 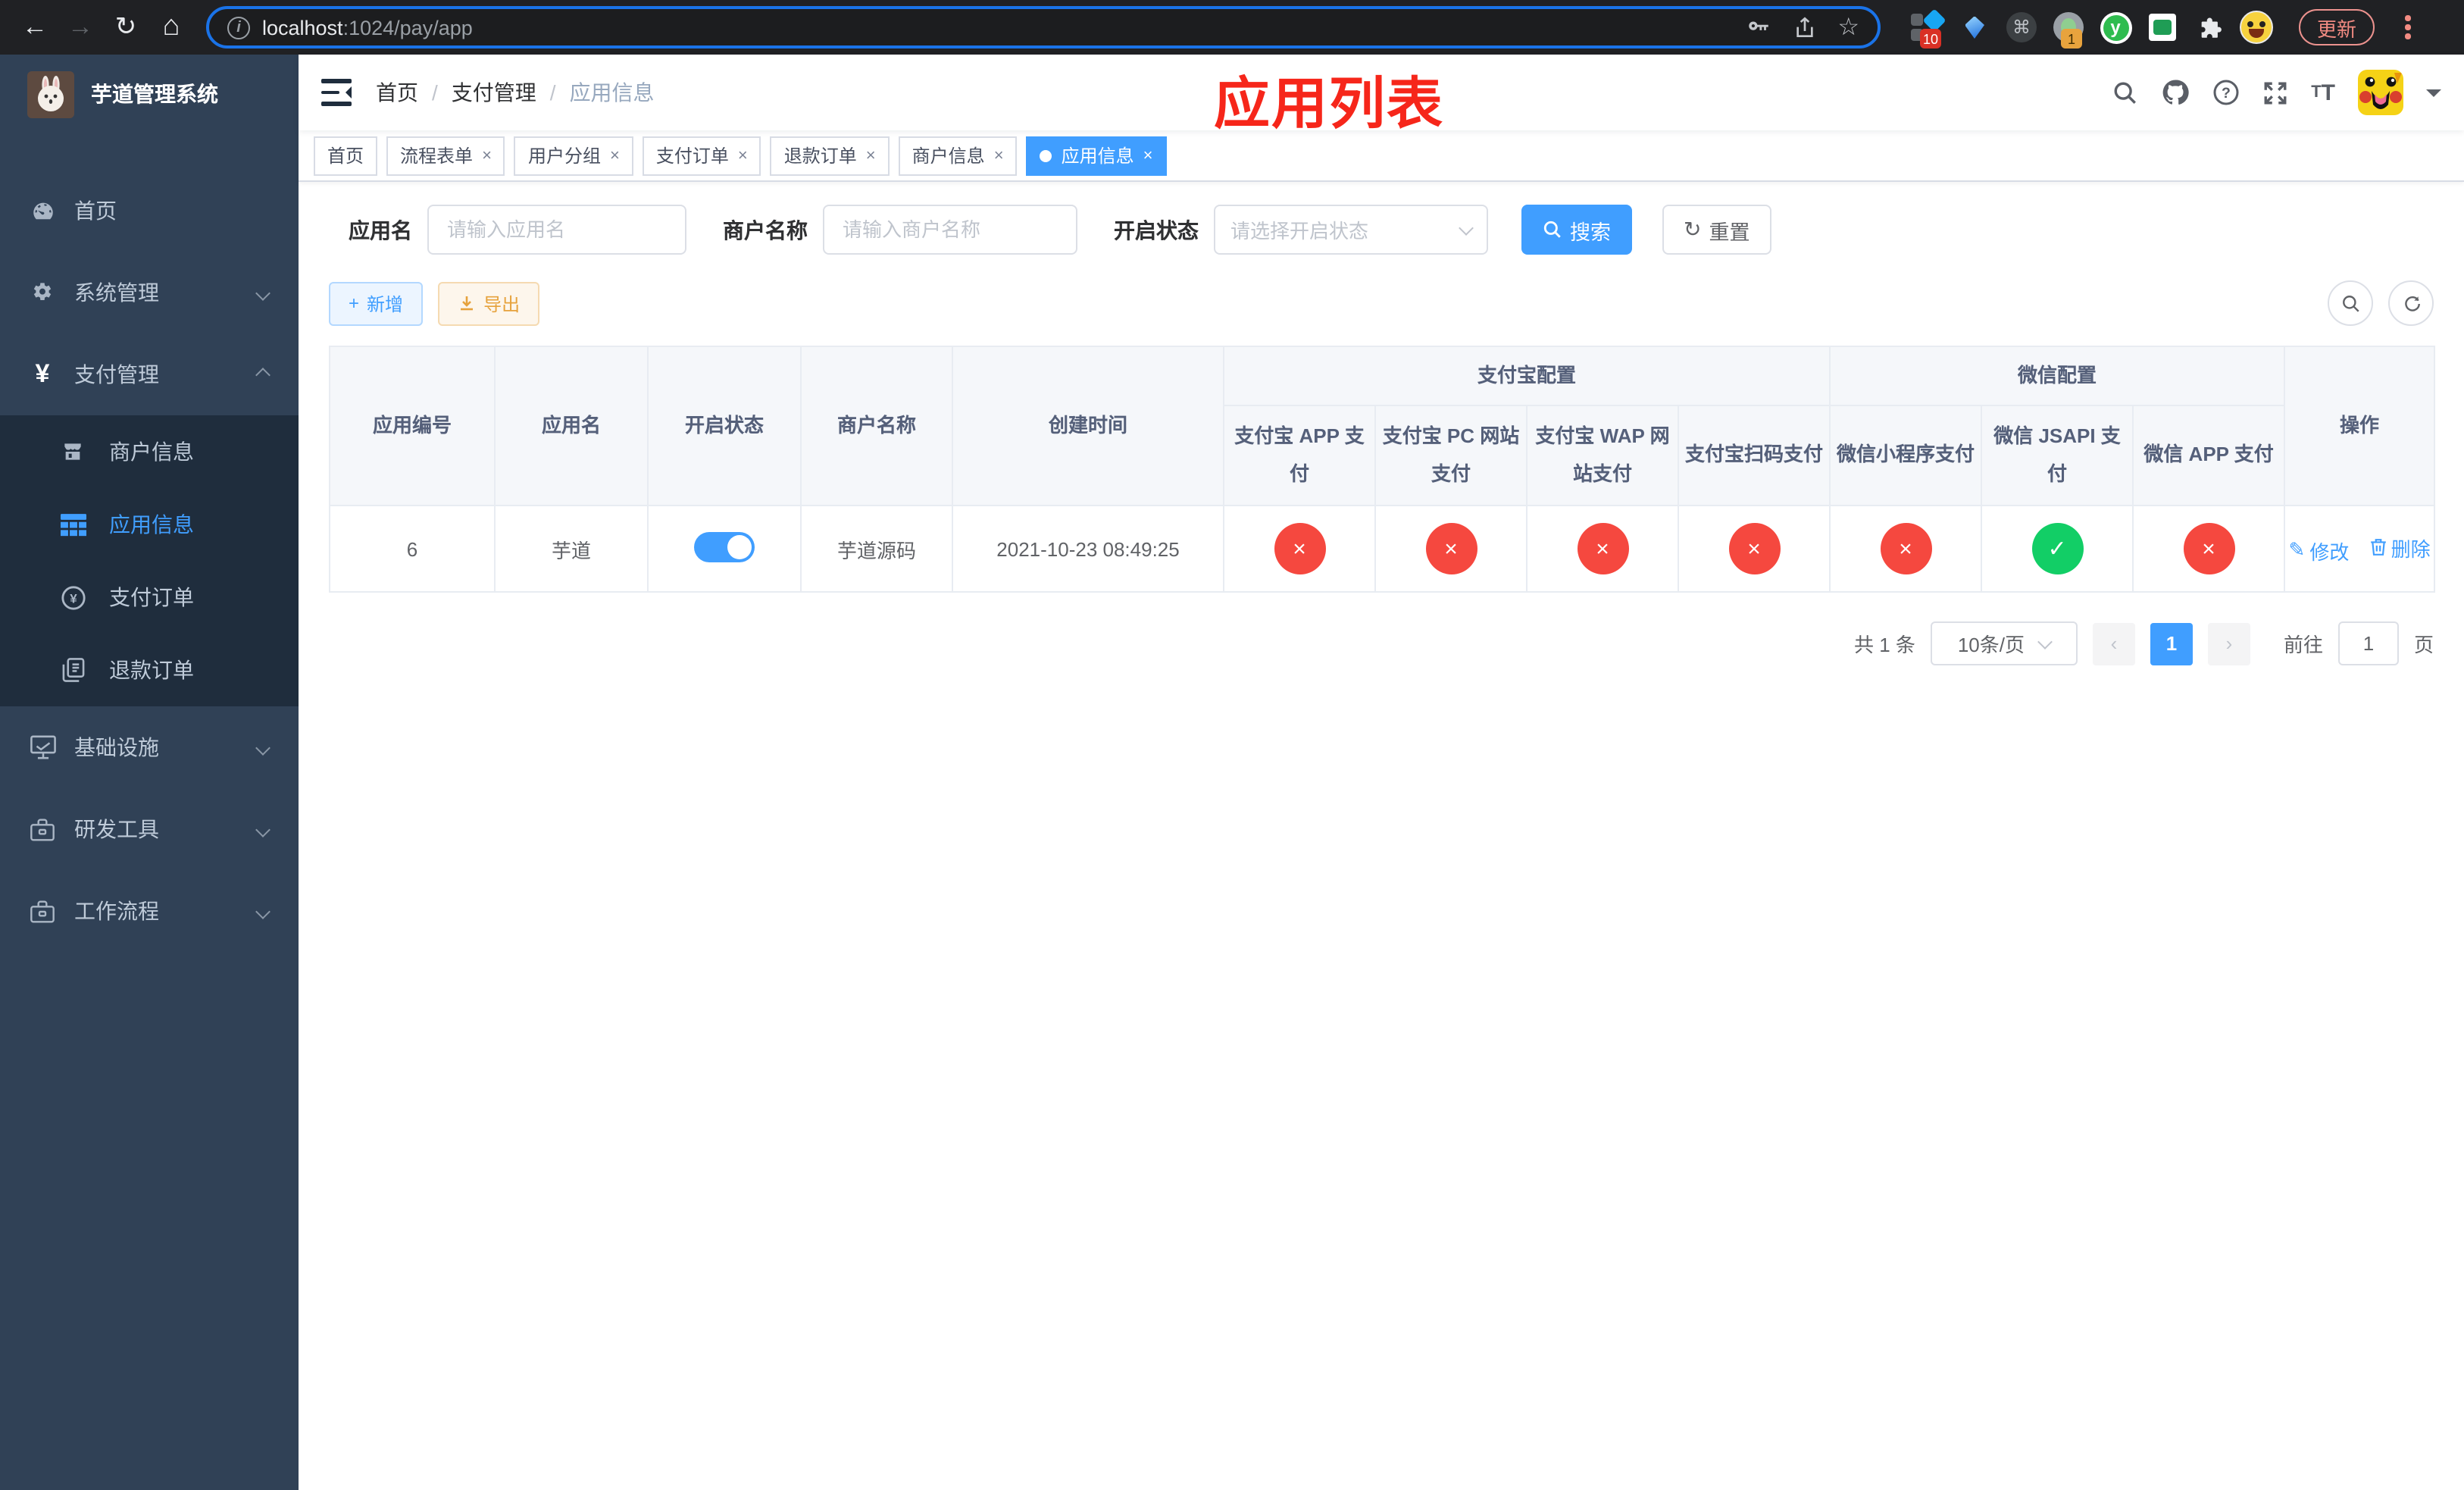 What do you see at coordinates (950, 230) in the screenshot?
I see `merchant-name-input` at bounding box center [950, 230].